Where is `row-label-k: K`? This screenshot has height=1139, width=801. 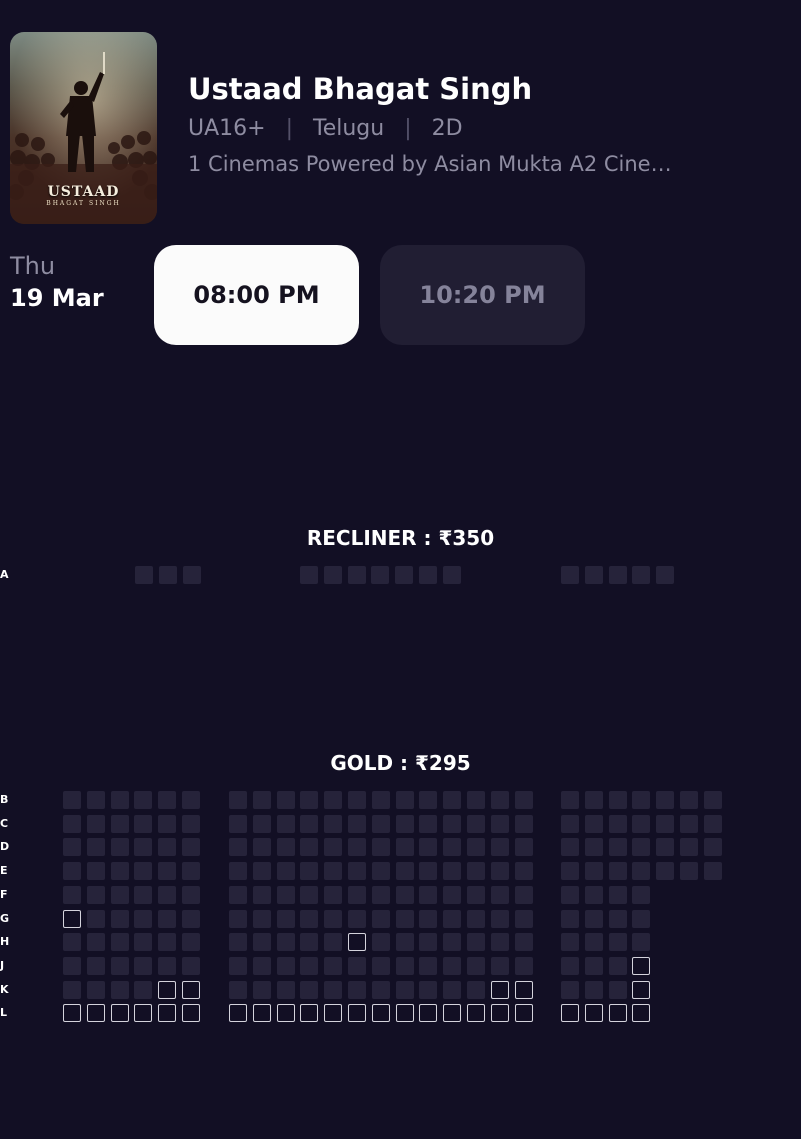 row-label-k: K is located at coordinates (4, 989).